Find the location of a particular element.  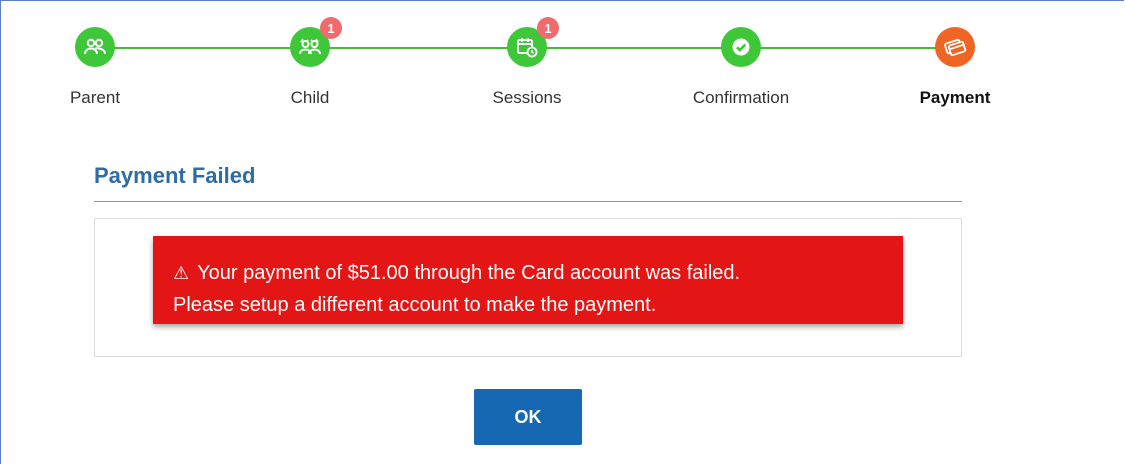

step-child: 1 Child is located at coordinates (310, 62).